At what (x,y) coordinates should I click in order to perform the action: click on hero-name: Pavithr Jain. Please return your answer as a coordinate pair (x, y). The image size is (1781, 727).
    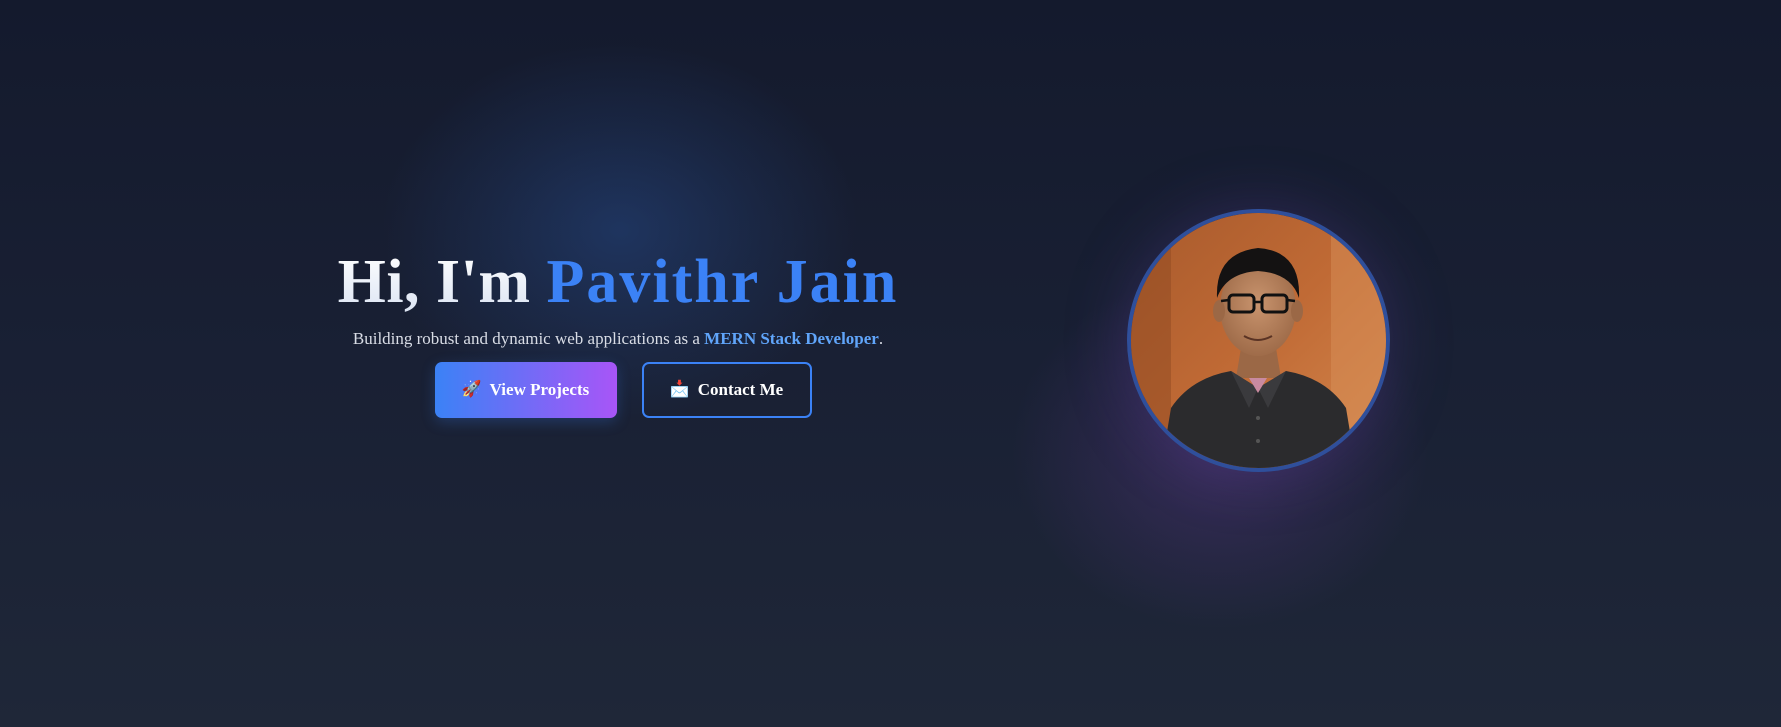
    Looking at the image, I should click on (722, 282).